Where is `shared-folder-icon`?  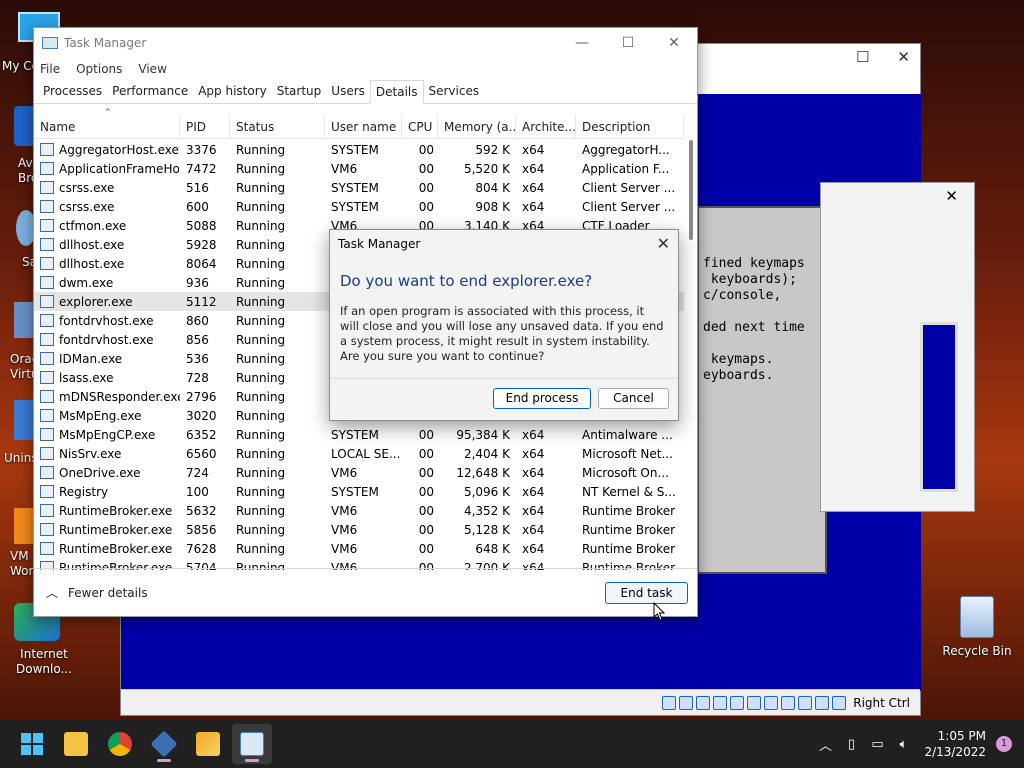
shared-folder-icon is located at coordinates (754, 702).